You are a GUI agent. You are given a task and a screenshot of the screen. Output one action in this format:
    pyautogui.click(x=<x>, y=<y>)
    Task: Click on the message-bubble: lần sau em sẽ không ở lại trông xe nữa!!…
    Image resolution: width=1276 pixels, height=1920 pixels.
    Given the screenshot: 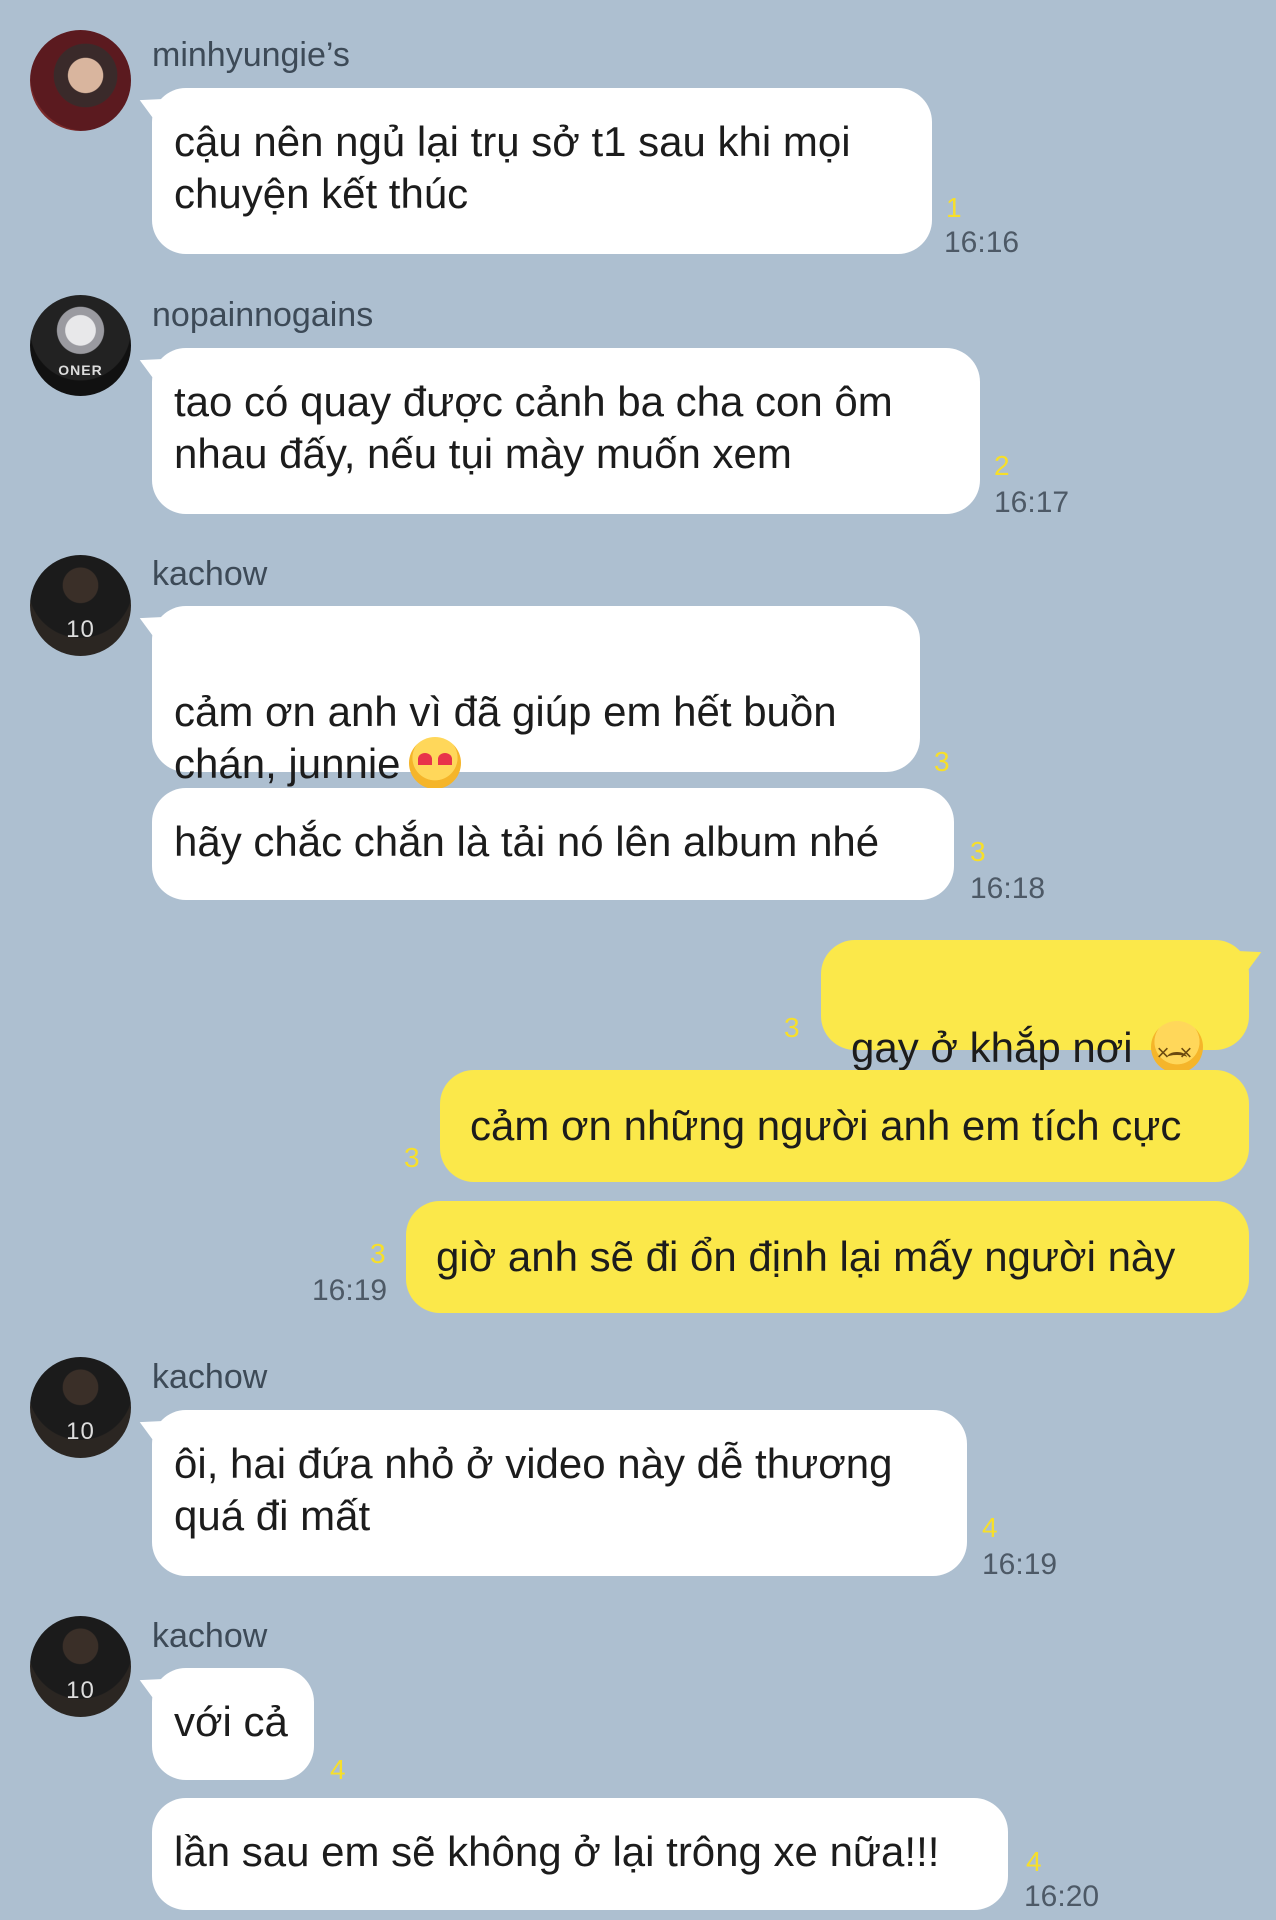 What is the action you would take?
    pyautogui.click(x=580, y=1854)
    